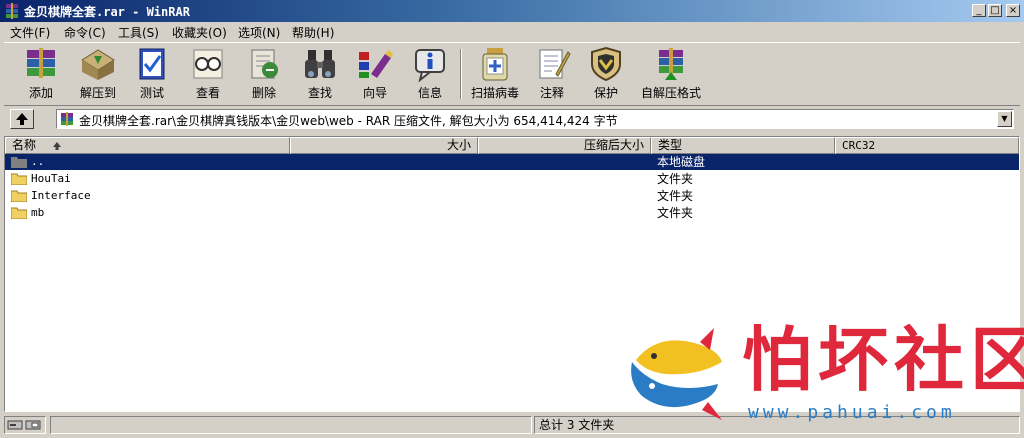 This screenshot has height=438, width=1024. What do you see at coordinates (264, 64) in the screenshot?
I see `delete-icon` at bounding box center [264, 64].